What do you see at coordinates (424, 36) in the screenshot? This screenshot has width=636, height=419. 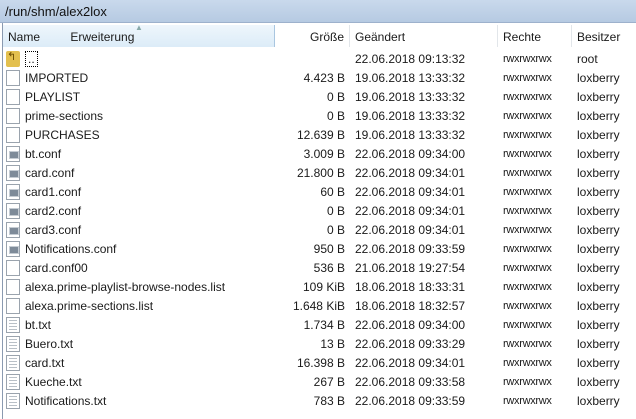 I see `column-modified: Geändert` at bounding box center [424, 36].